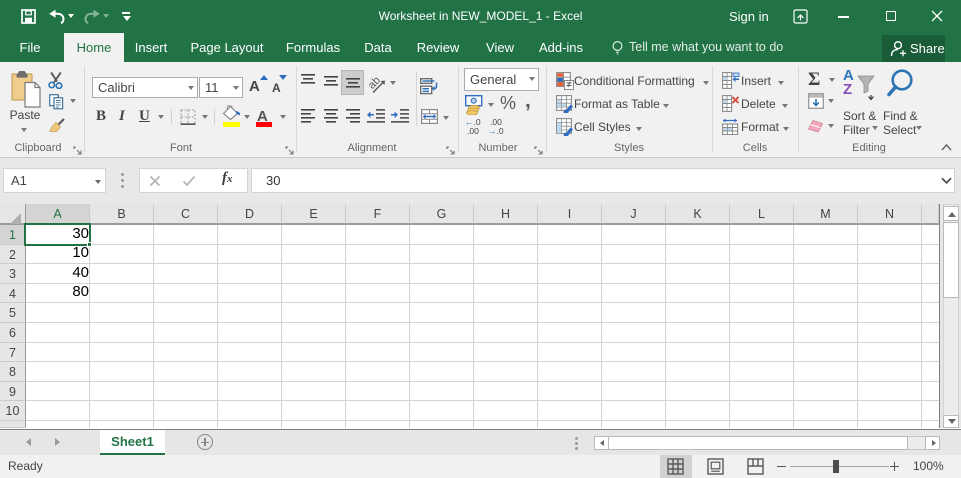 Image resolution: width=961 pixels, height=478 pixels. Describe the element at coordinates (375, 82) in the screenshot. I see `svg-text: ab` at that location.